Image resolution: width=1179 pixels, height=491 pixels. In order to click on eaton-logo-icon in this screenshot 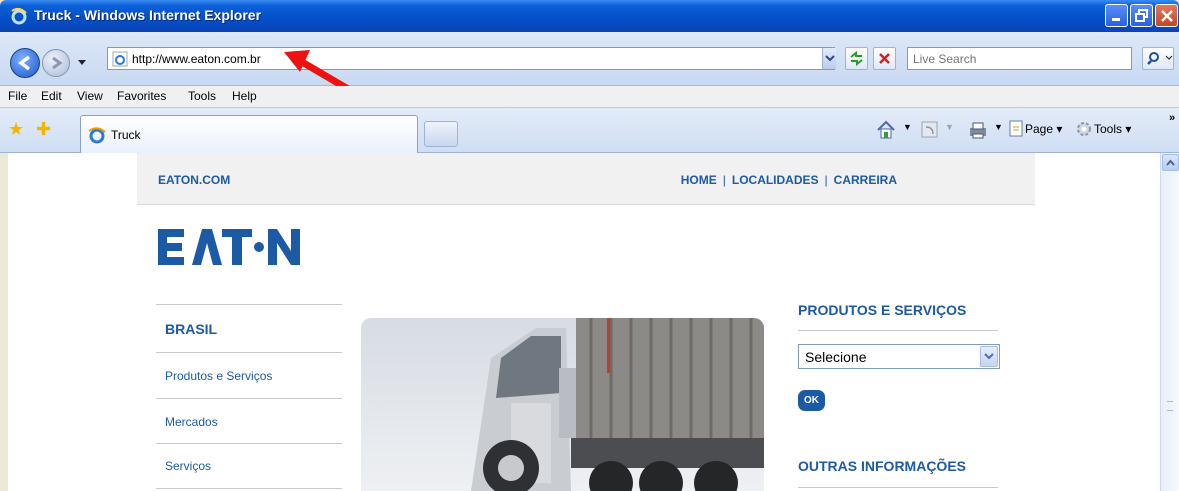, I will do `click(233, 248)`.